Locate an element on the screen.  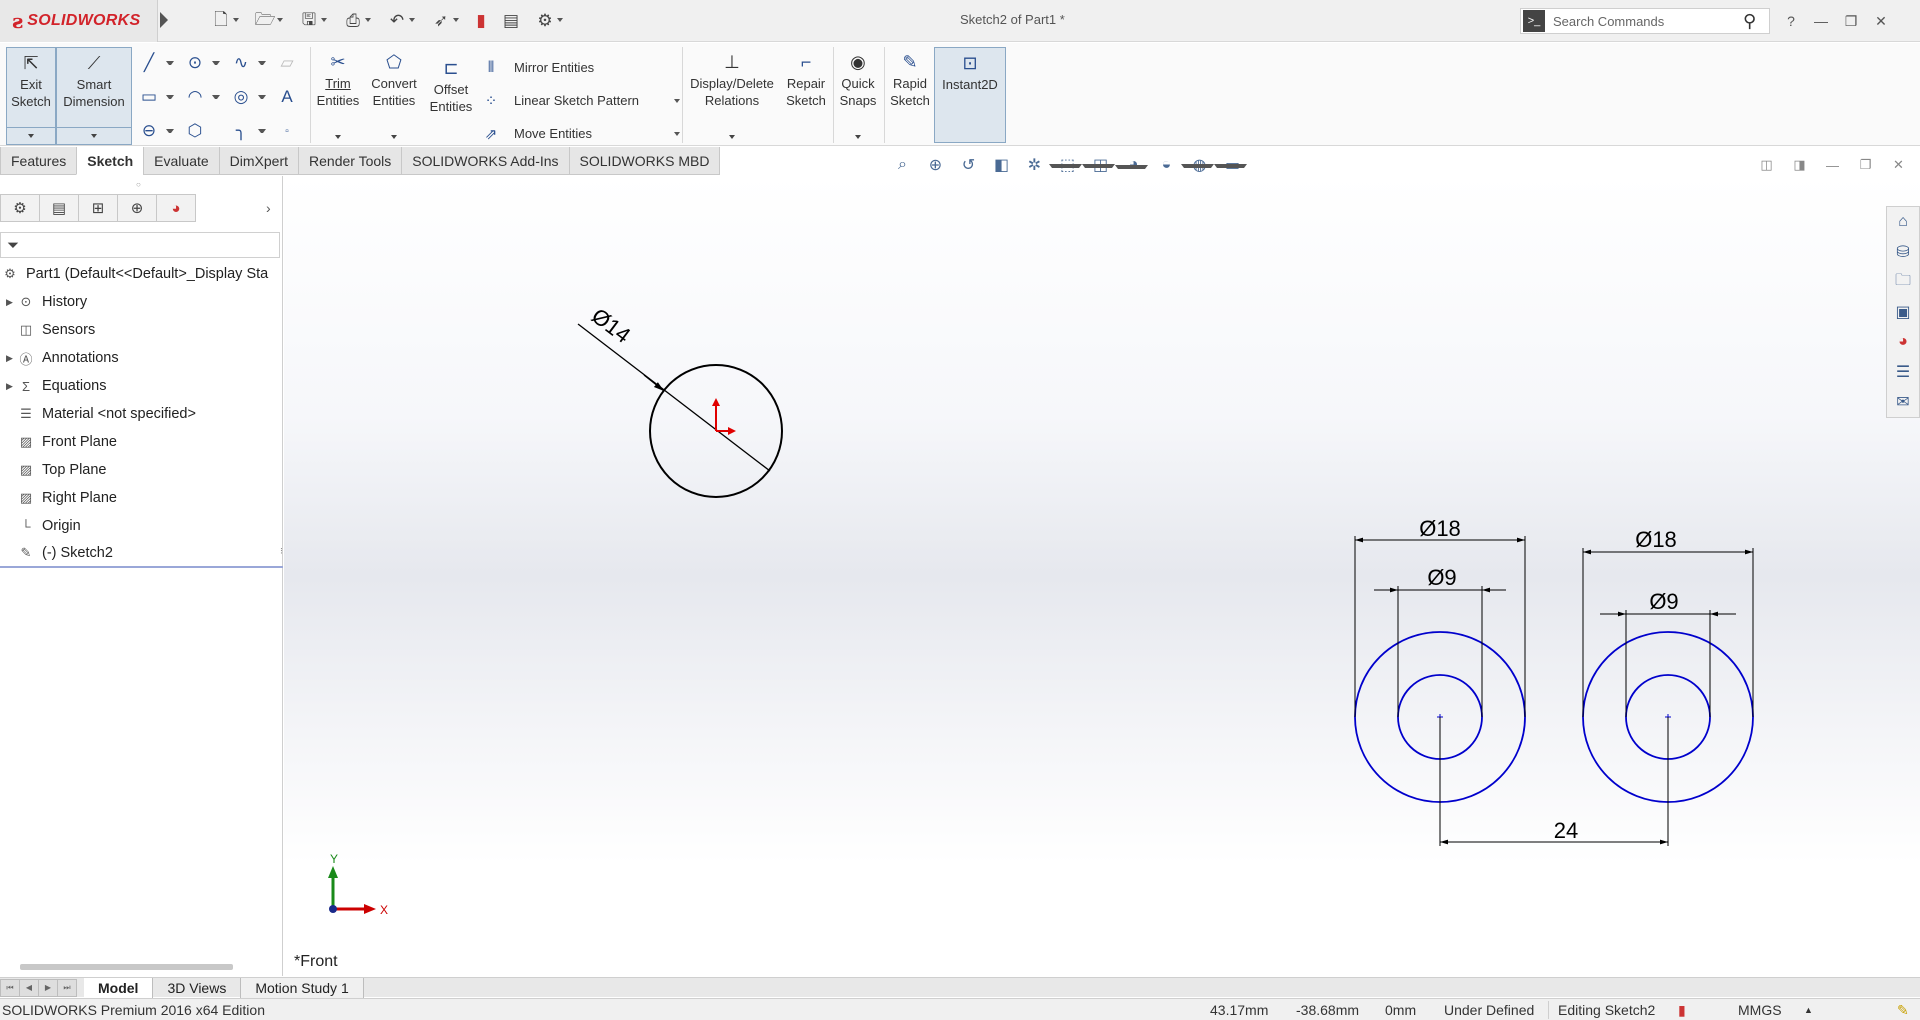
convert-entities-button: ⬠ Convert Entities is located at coordinates (394, 96).